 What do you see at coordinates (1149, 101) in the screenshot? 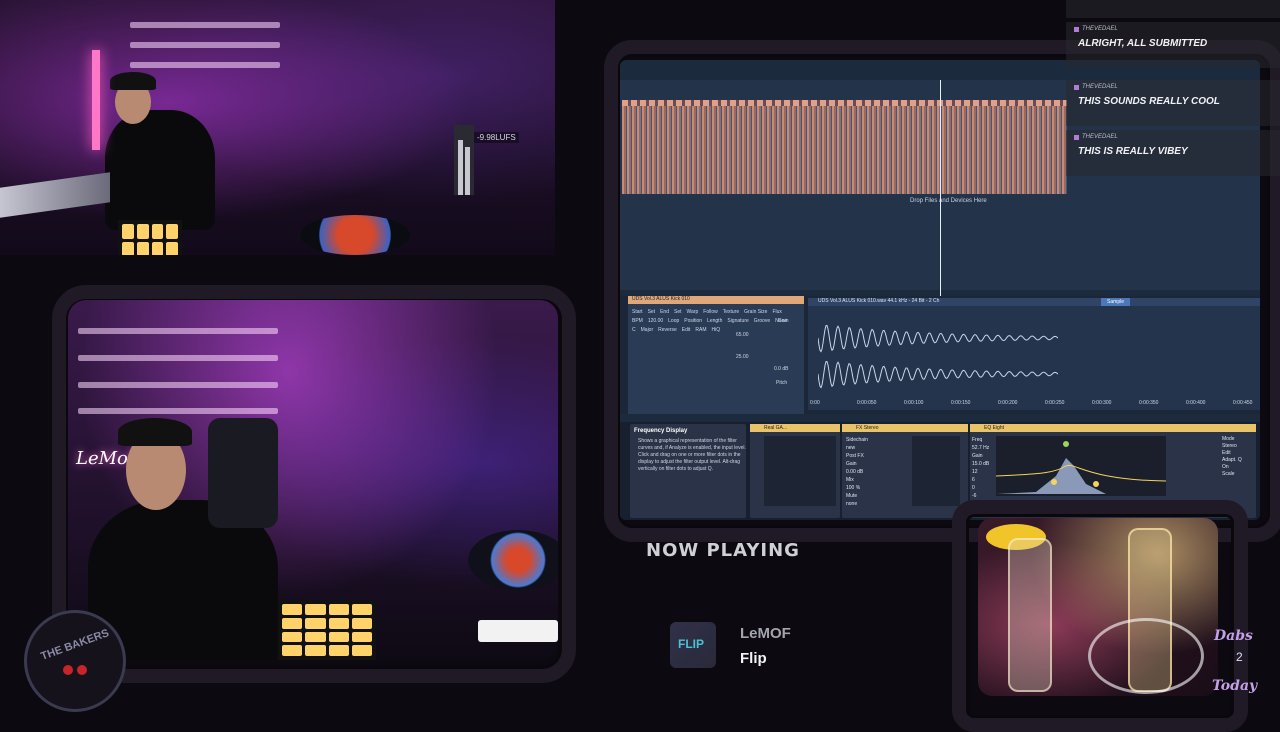
I see `chat-text: THIS SOUNDS REALLY COOL` at bounding box center [1149, 101].